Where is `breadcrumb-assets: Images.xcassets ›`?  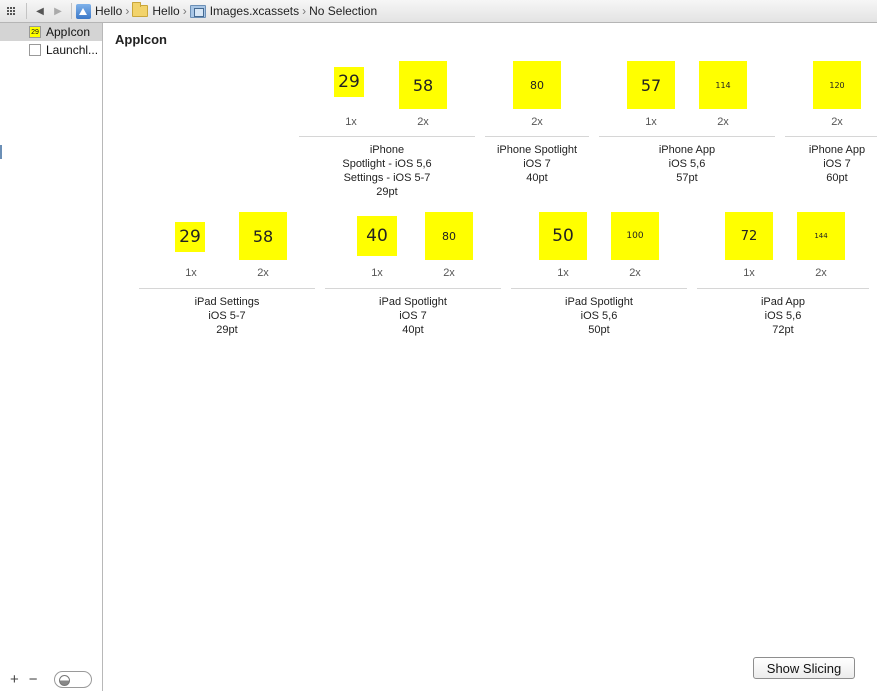 breadcrumb-assets: Images.xcassets › is located at coordinates (249, 11).